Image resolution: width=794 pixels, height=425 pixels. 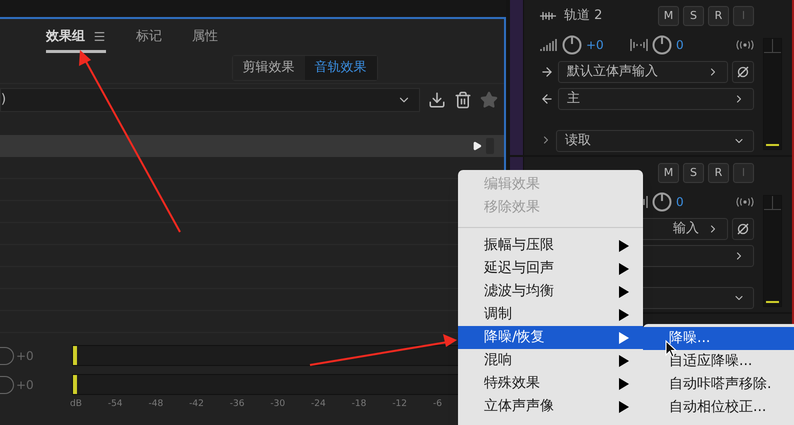 I want to click on menu-item: 立体声声像, so click(x=550, y=406).